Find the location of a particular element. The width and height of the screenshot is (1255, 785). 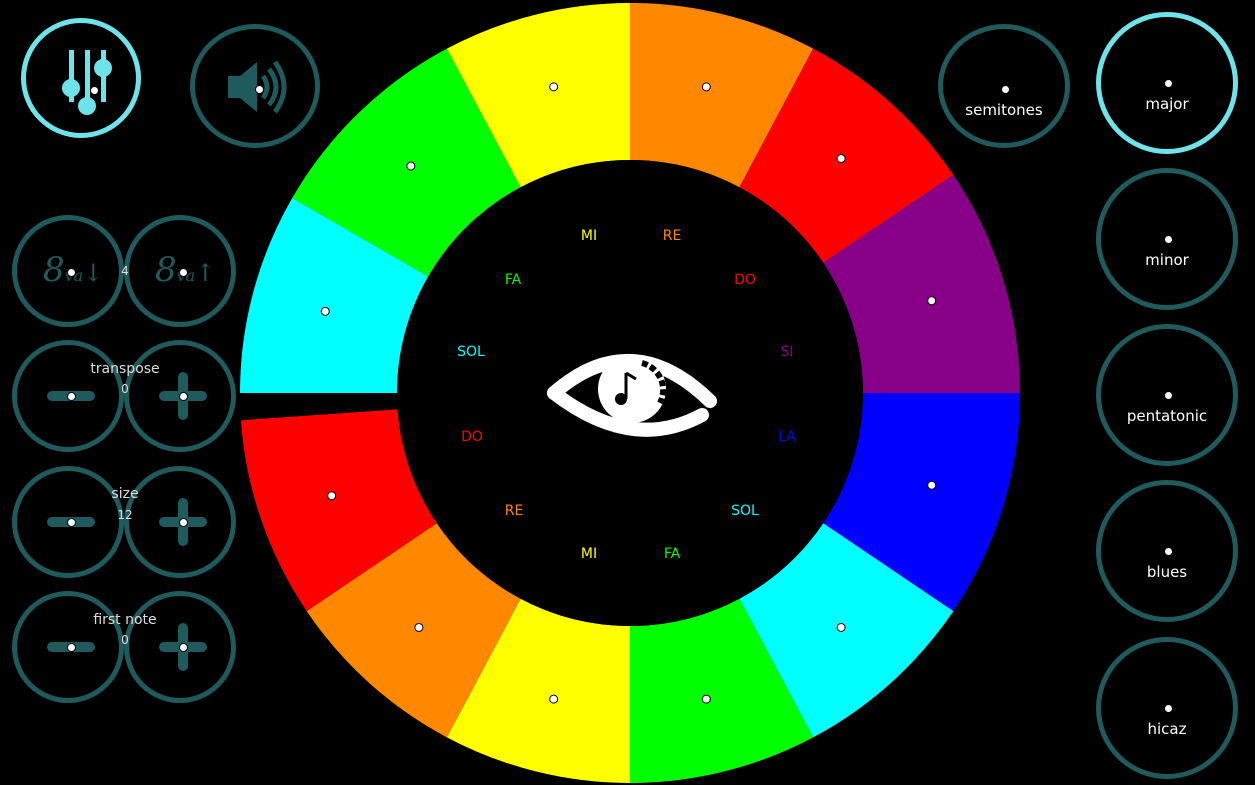

scale-blues-button: blues is located at coordinates (1167, 551).